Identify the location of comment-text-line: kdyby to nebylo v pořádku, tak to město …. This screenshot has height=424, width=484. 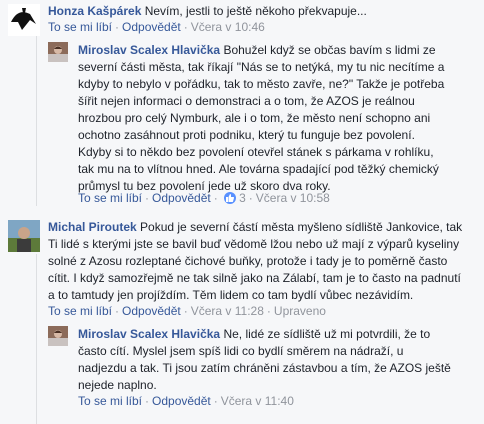
(261, 84).